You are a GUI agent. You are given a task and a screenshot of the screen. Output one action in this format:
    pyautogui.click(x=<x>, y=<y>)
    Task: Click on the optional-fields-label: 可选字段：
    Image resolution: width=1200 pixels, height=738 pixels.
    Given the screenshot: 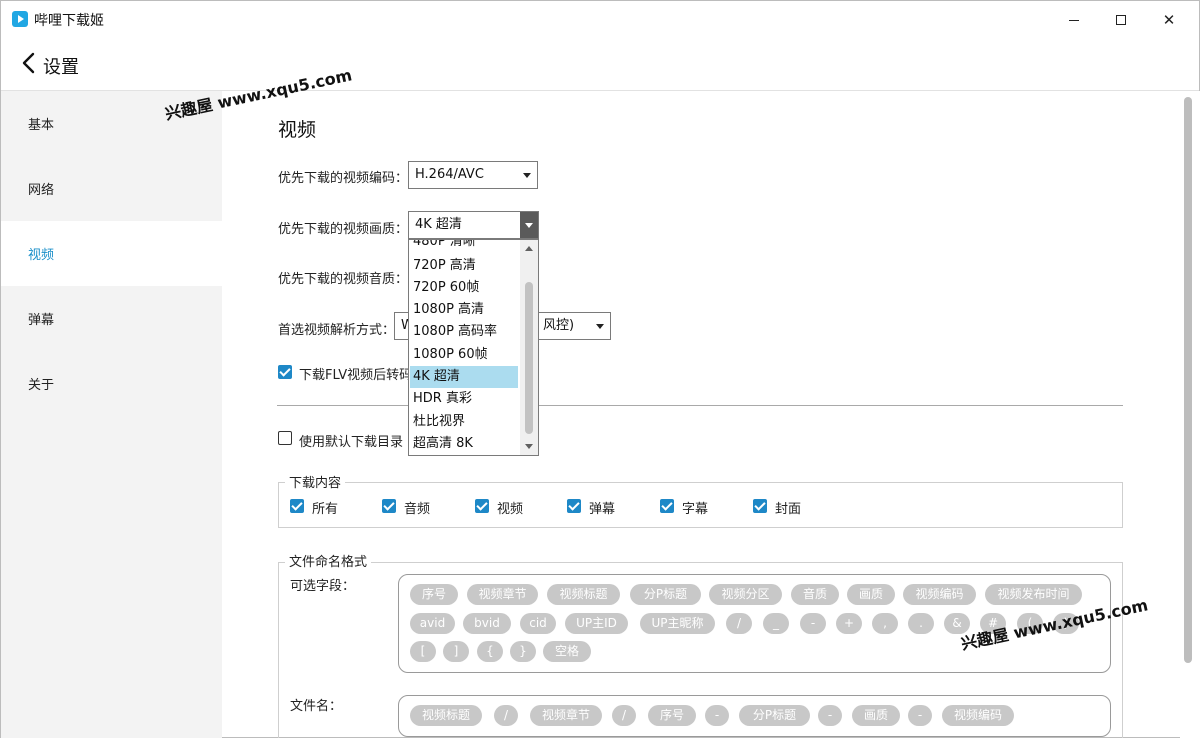 What is the action you would take?
    pyautogui.click(x=323, y=586)
    